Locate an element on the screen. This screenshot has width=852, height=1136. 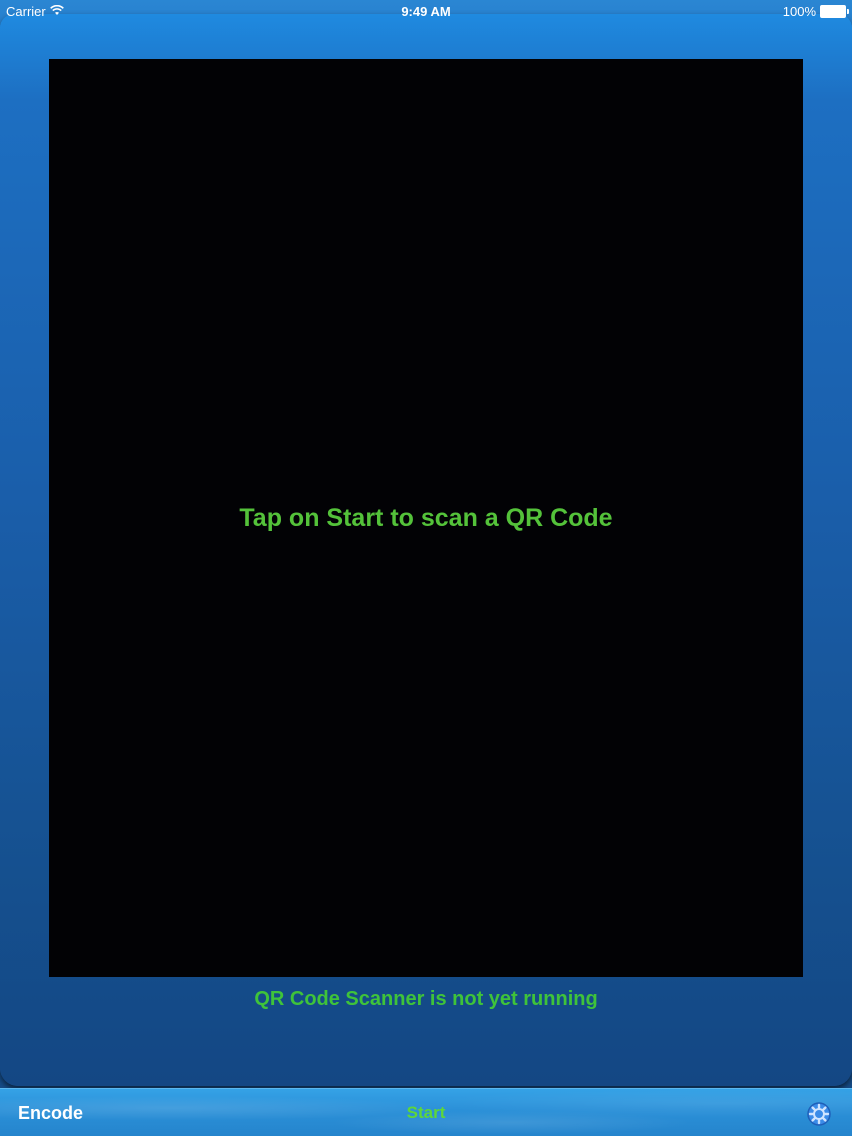
bottom-toolbar: Encode Start is located at coordinates (426, 1112).